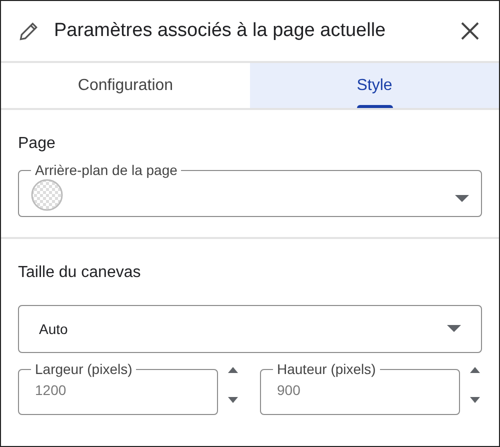 This screenshot has height=447, width=500. Describe the element at coordinates (29, 31) in the screenshot. I see `pencil-icon` at that location.